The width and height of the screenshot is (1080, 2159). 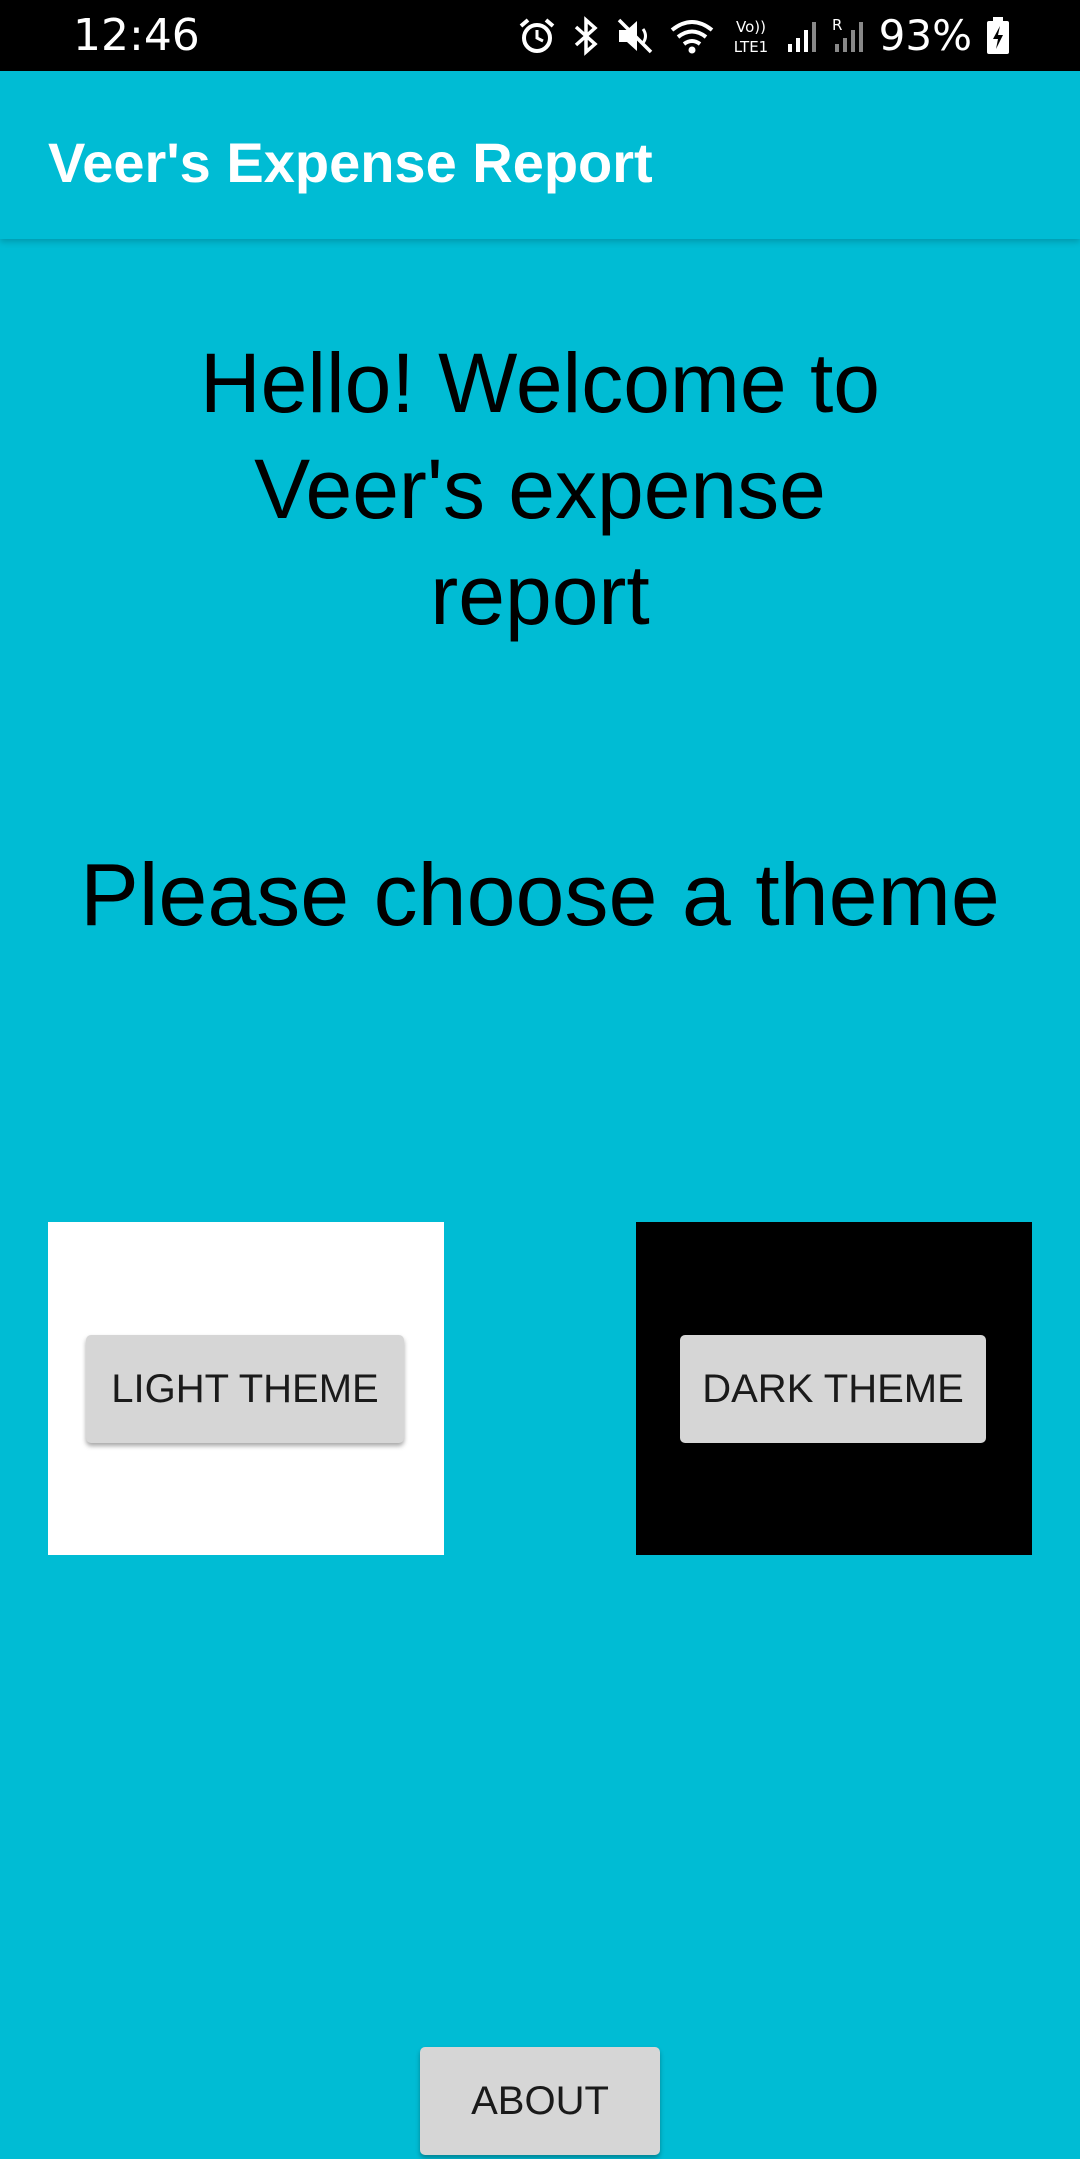 I want to click on light-theme-panel: LIGHT THEME, so click(x=246, y=1388).